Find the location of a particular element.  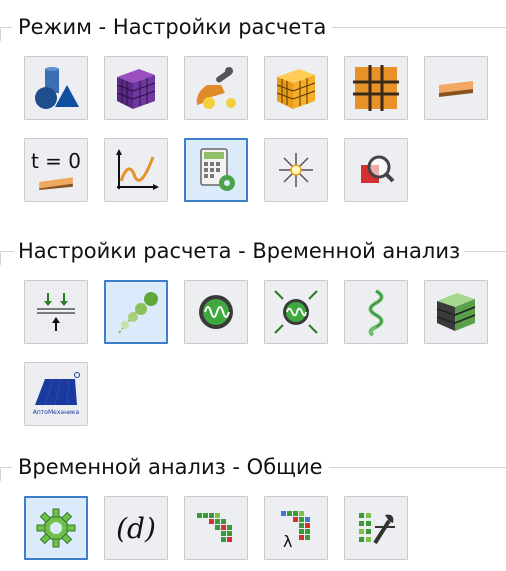

parameter-d-button: (d) is located at coordinates (136, 528).